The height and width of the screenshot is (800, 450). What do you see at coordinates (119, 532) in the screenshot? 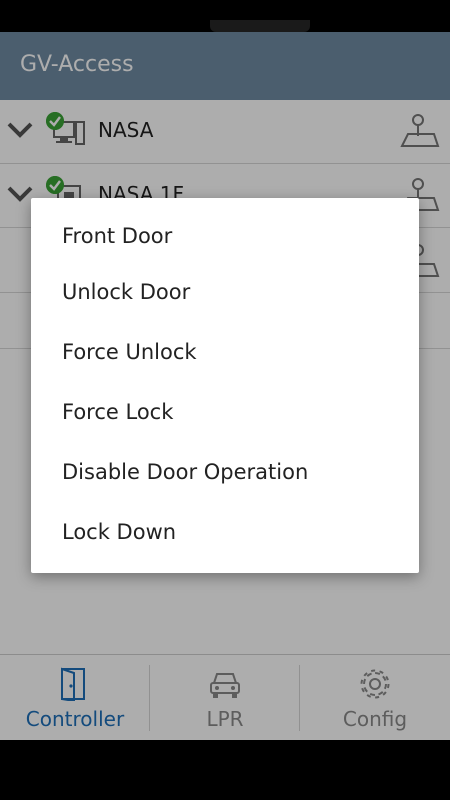
I see `menu-item-lock-down: Lock Down` at bounding box center [119, 532].